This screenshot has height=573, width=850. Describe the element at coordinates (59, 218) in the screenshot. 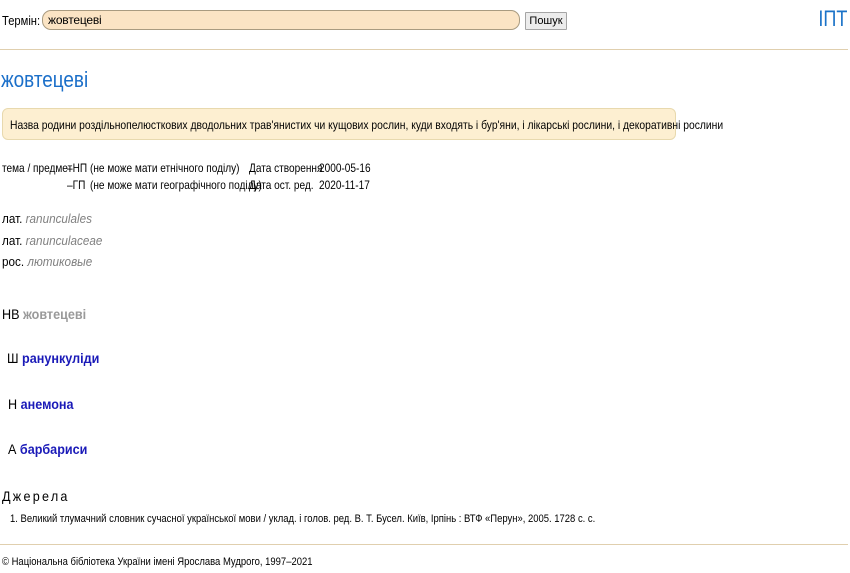

I see `translation-term: ranunculales` at that location.